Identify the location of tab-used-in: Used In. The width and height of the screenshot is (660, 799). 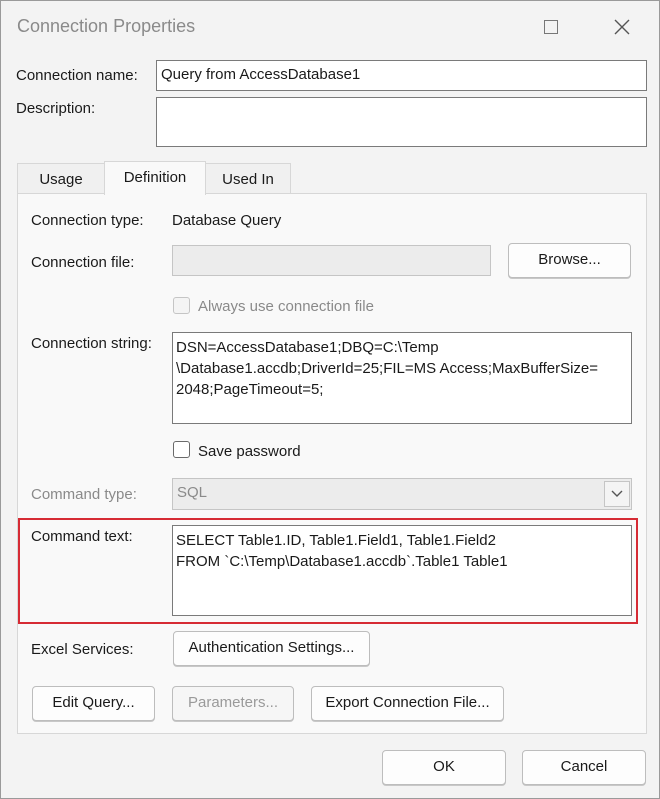
(248, 178).